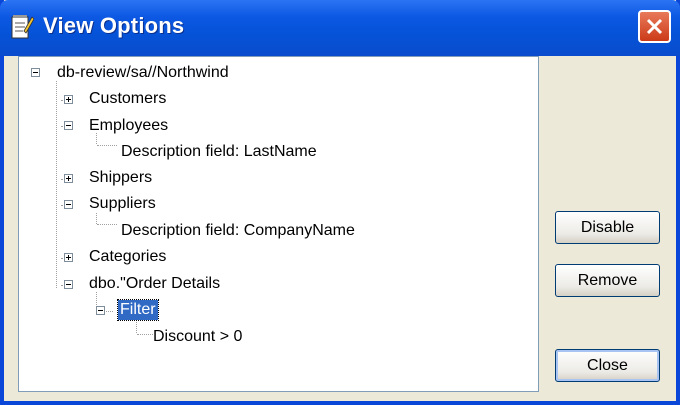 The width and height of the screenshot is (680, 405). What do you see at coordinates (154, 284) in the screenshot?
I see `tree-node-order-details: dbo."Order Details` at bounding box center [154, 284].